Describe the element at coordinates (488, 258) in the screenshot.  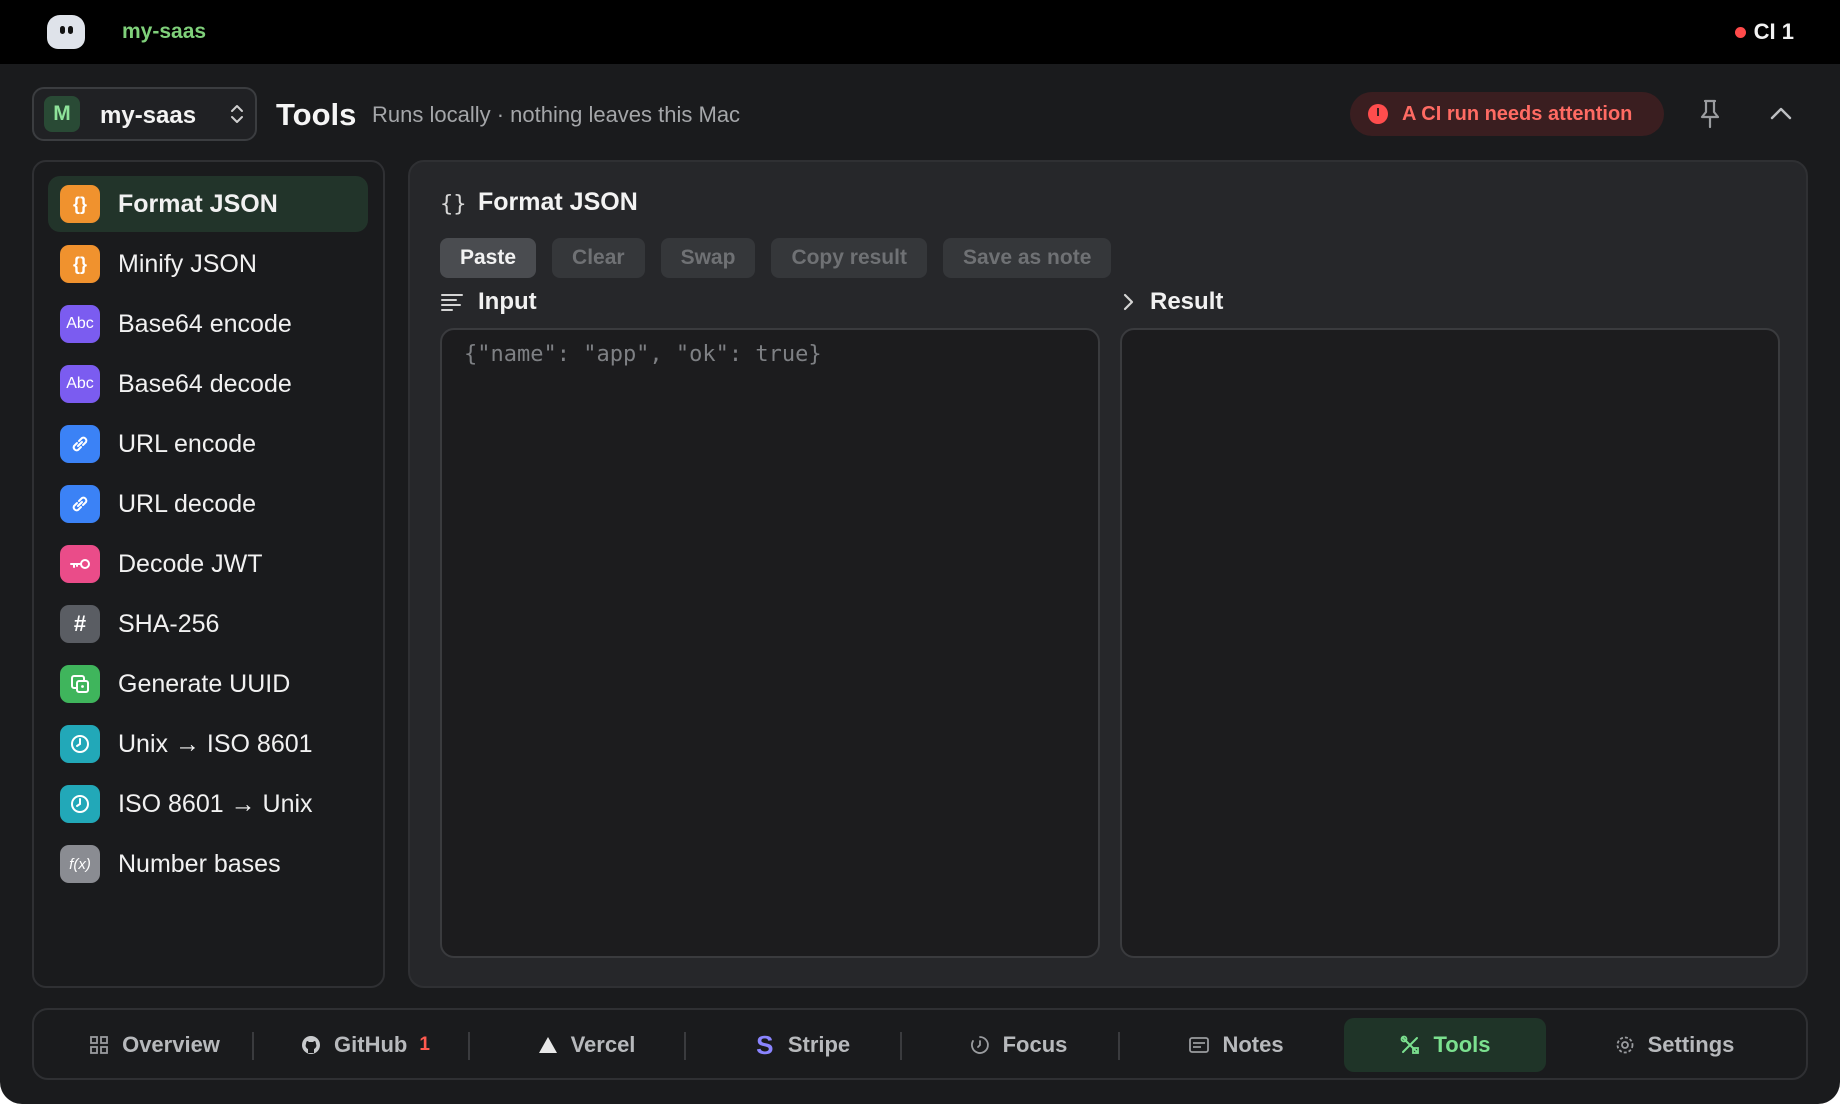
I see `paste-button: Paste` at that location.